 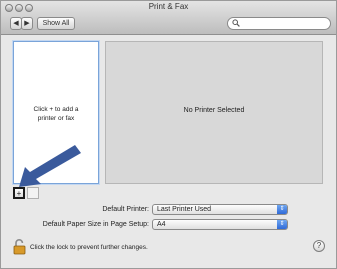 I want to click on pointer-arrow-icon, so click(x=50, y=166).